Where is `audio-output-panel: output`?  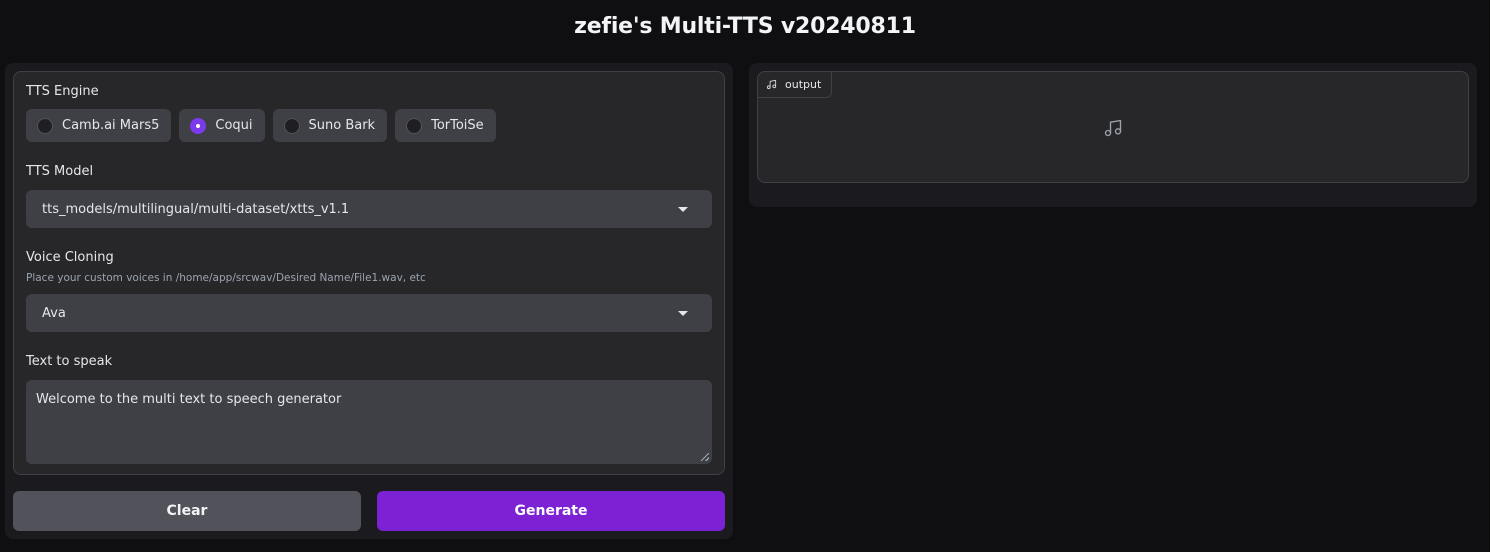
audio-output-panel: output is located at coordinates (1113, 127).